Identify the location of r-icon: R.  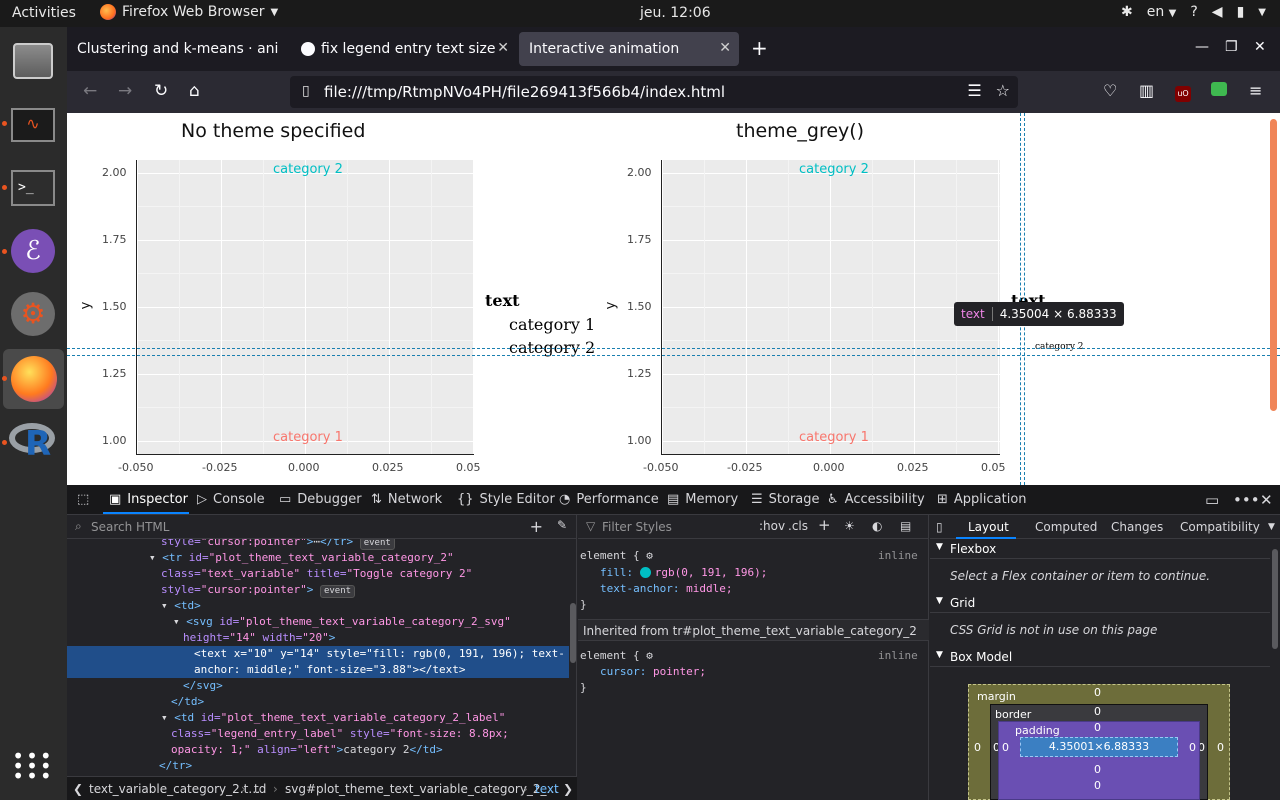
(33, 441).